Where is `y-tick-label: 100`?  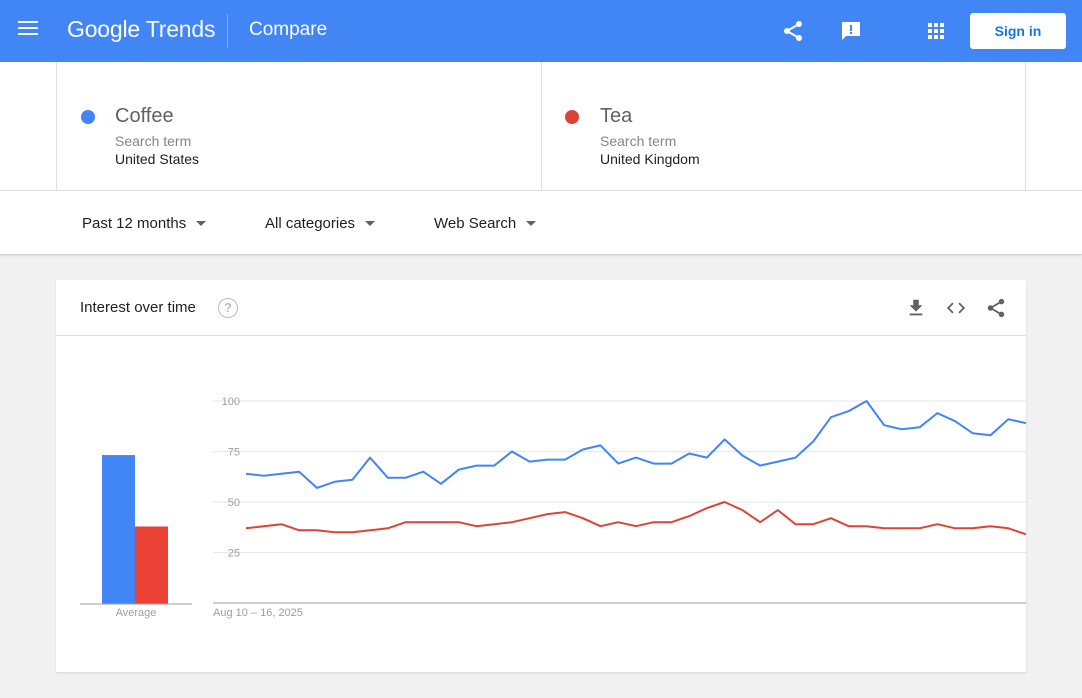
y-tick-label: 100 is located at coordinates (231, 402).